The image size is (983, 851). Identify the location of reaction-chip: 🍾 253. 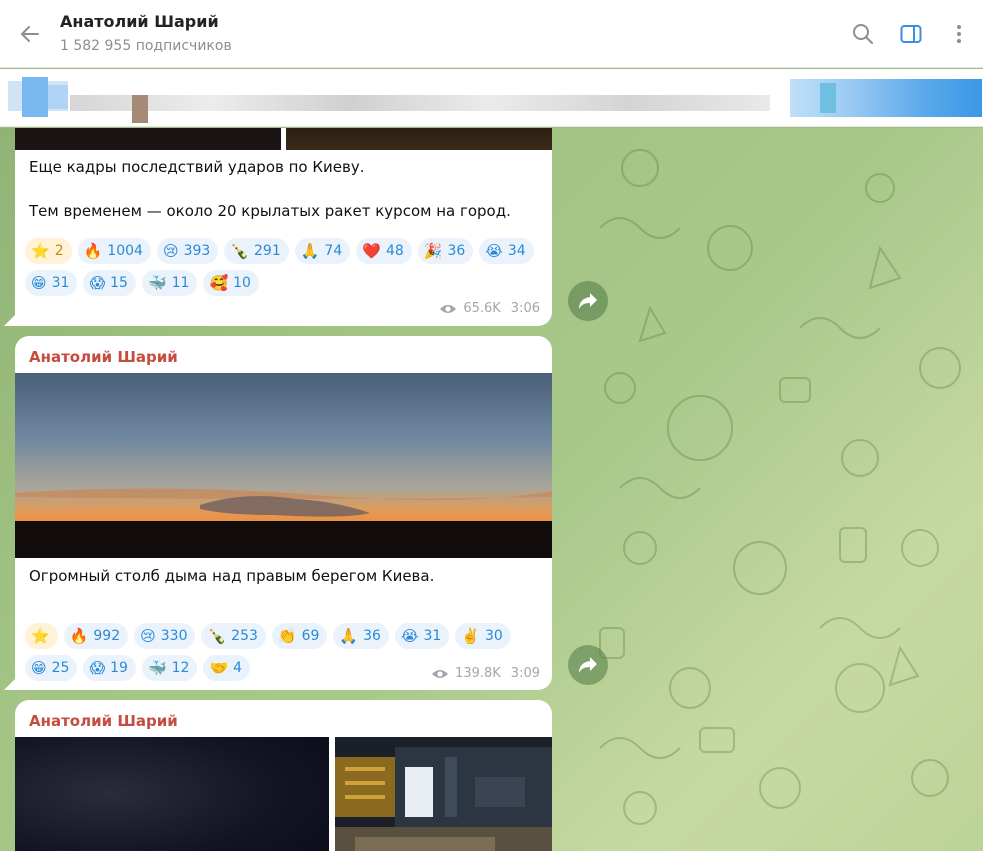
(233, 636).